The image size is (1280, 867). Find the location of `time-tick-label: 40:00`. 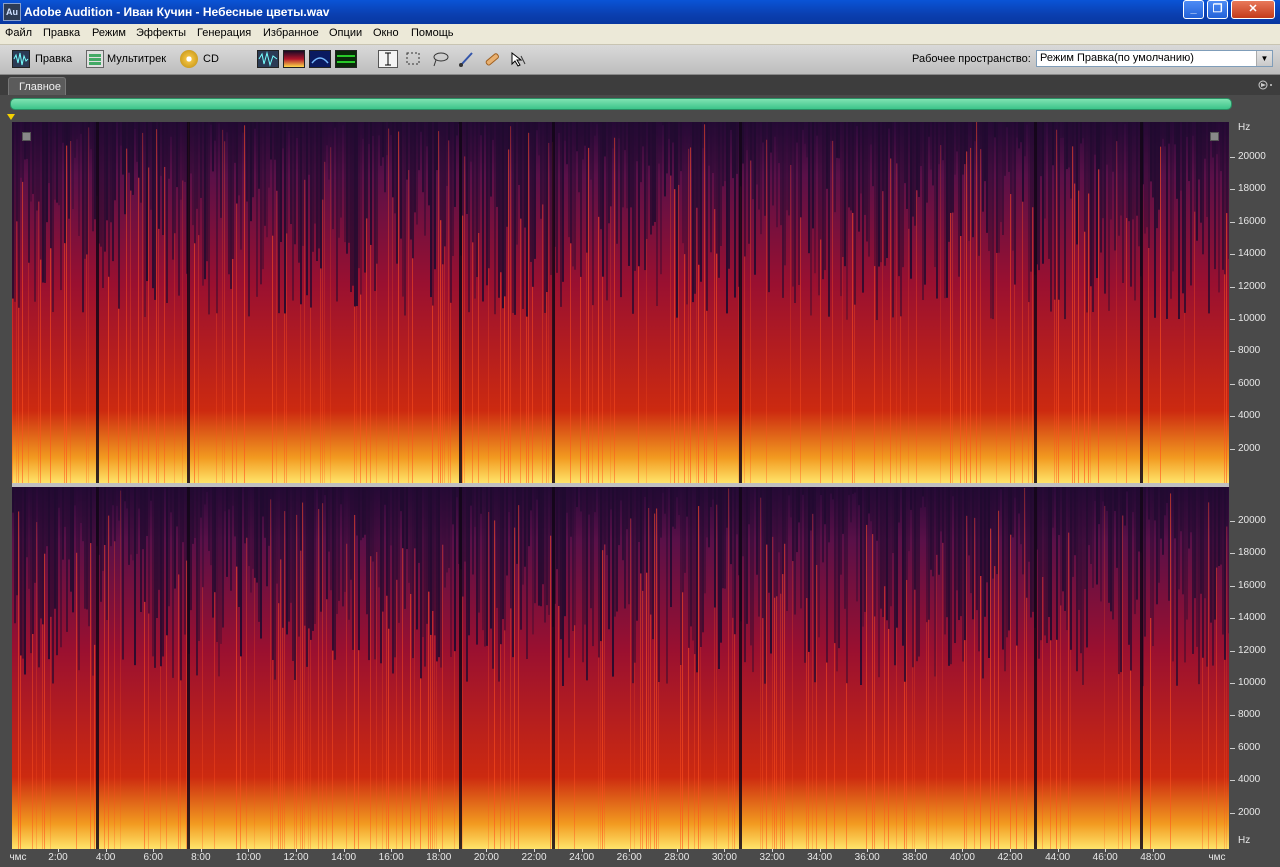

time-tick-label: 40:00 is located at coordinates (962, 857).